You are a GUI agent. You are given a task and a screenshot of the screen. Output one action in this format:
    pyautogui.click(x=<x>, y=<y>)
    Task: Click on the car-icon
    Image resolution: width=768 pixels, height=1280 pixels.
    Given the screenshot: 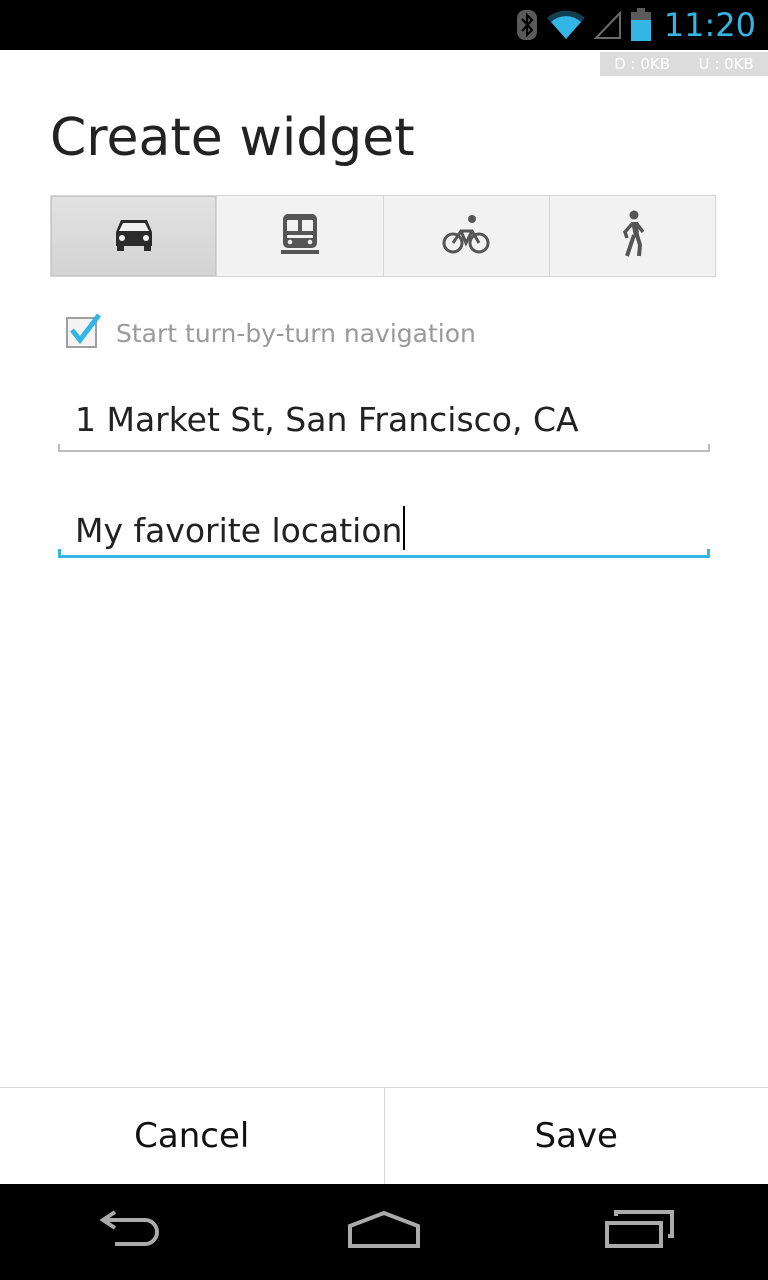 What is the action you would take?
    pyautogui.click(x=134, y=236)
    